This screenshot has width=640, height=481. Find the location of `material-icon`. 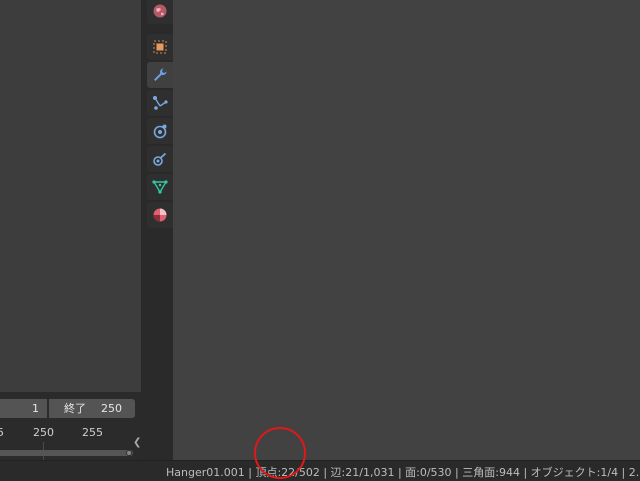

material-icon is located at coordinates (160, 215).